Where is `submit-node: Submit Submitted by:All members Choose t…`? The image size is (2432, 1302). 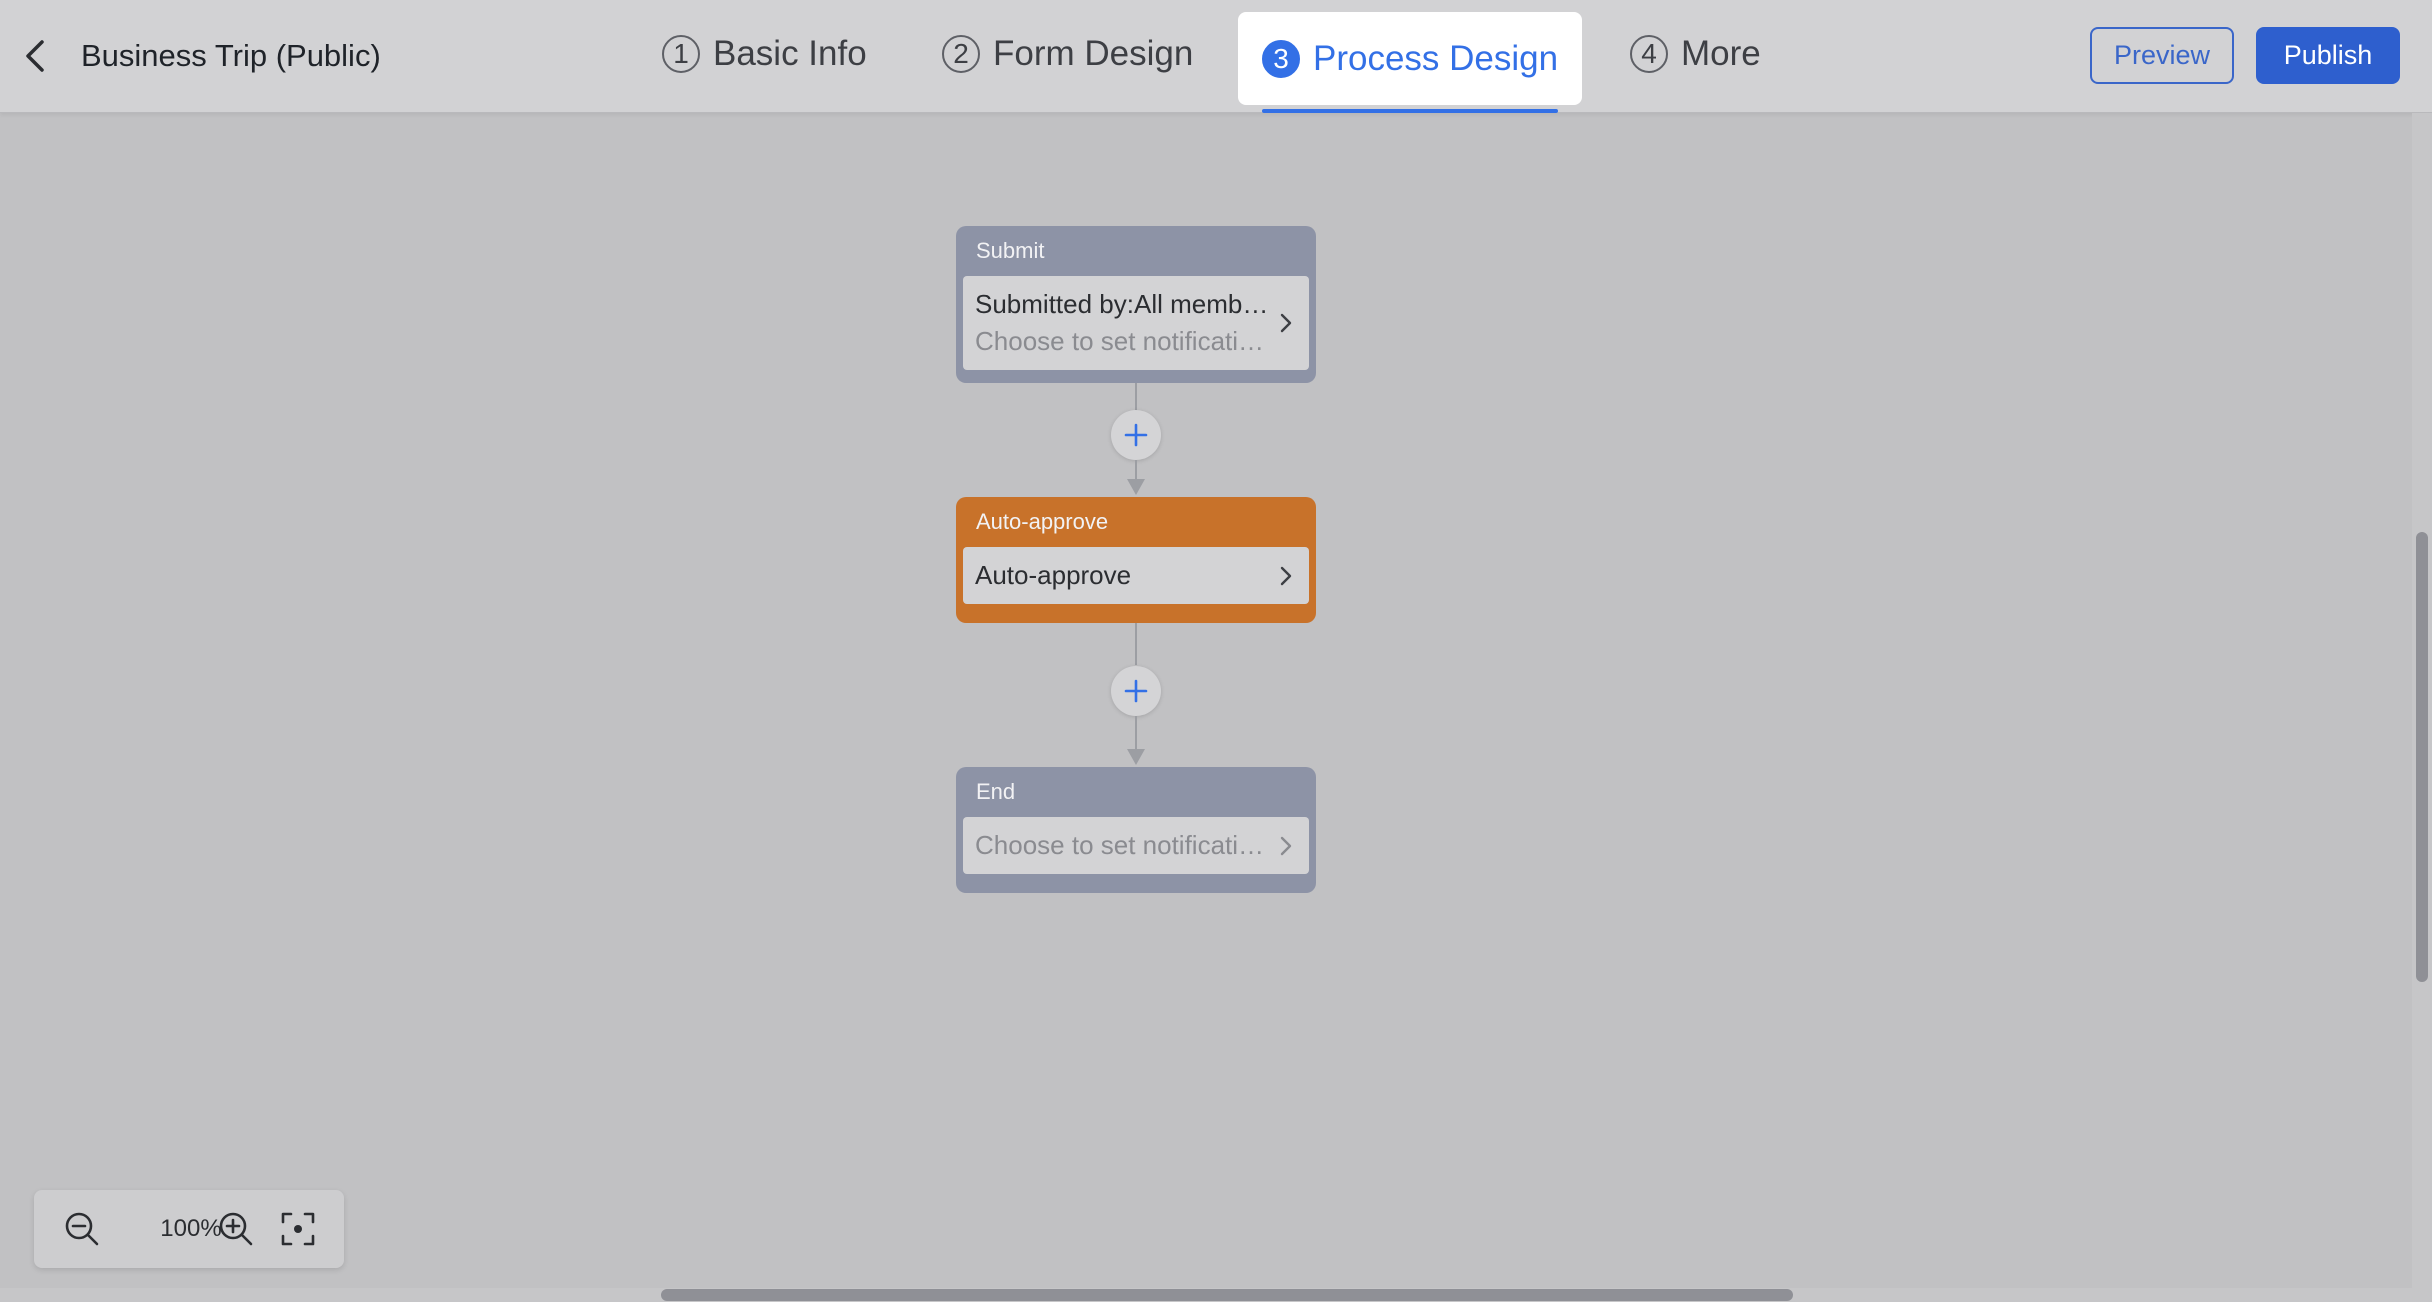
submit-node: Submit Submitted by:All members Choose t… is located at coordinates (1136, 304).